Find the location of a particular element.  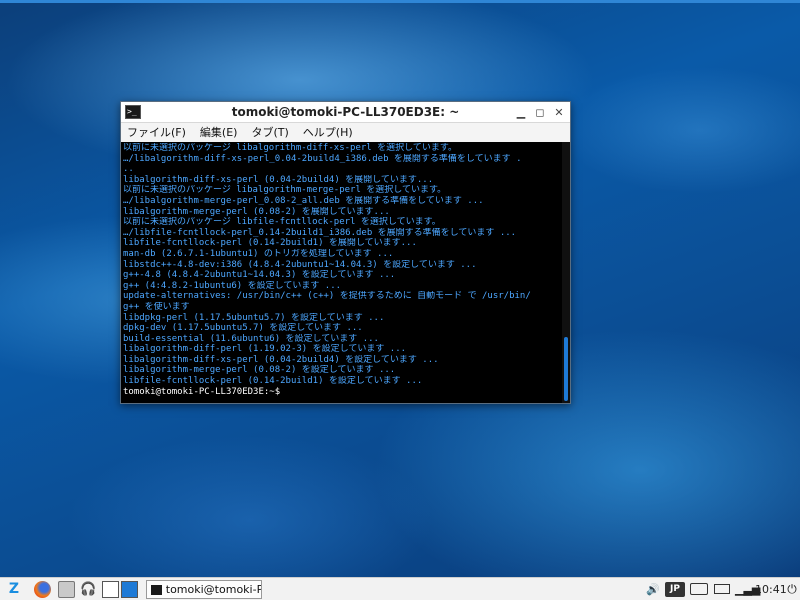

close-button: ✕ is located at coordinates (559, 112).